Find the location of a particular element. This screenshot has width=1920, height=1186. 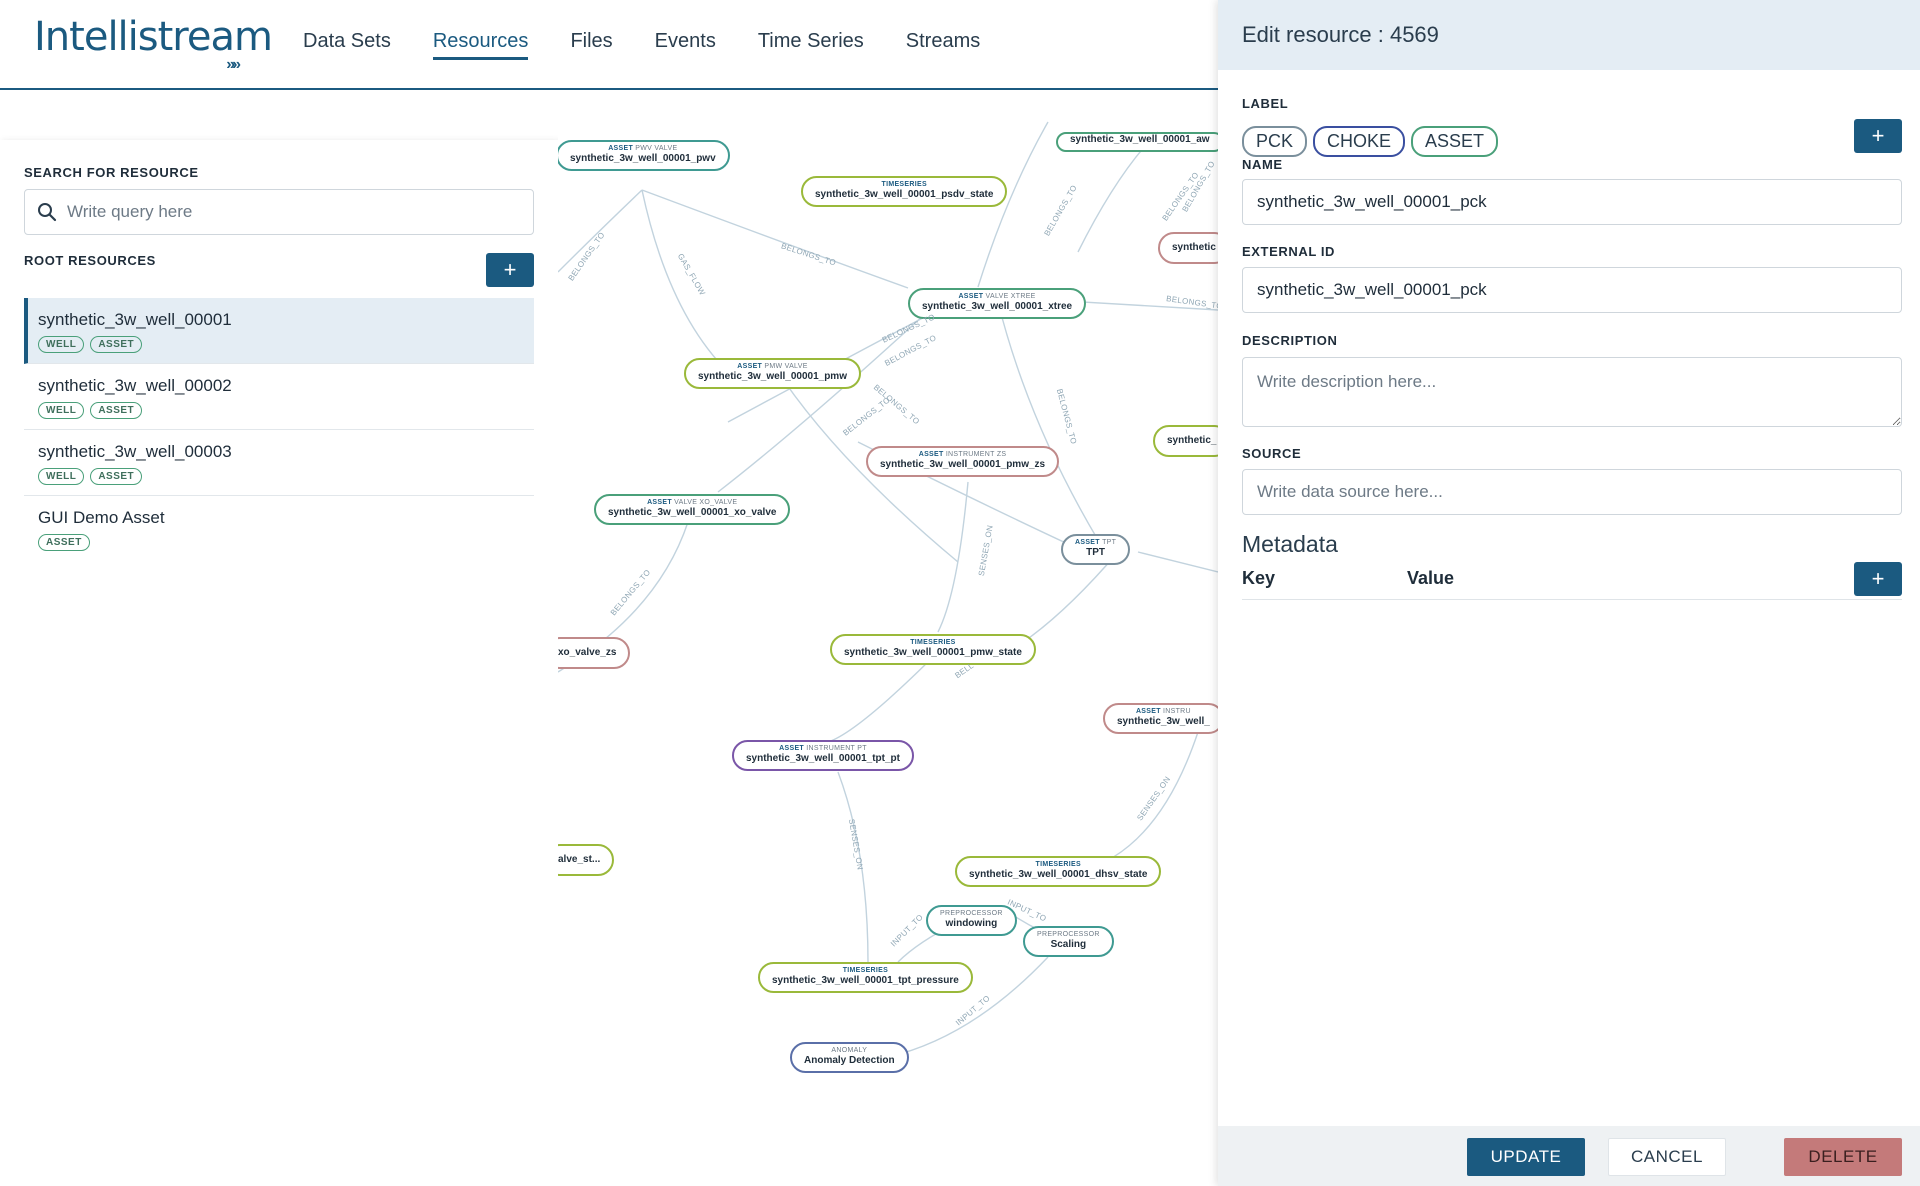

graph-node-label: synthetic_3w_well_00001_tpt_pressure is located at coordinates (865, 980).